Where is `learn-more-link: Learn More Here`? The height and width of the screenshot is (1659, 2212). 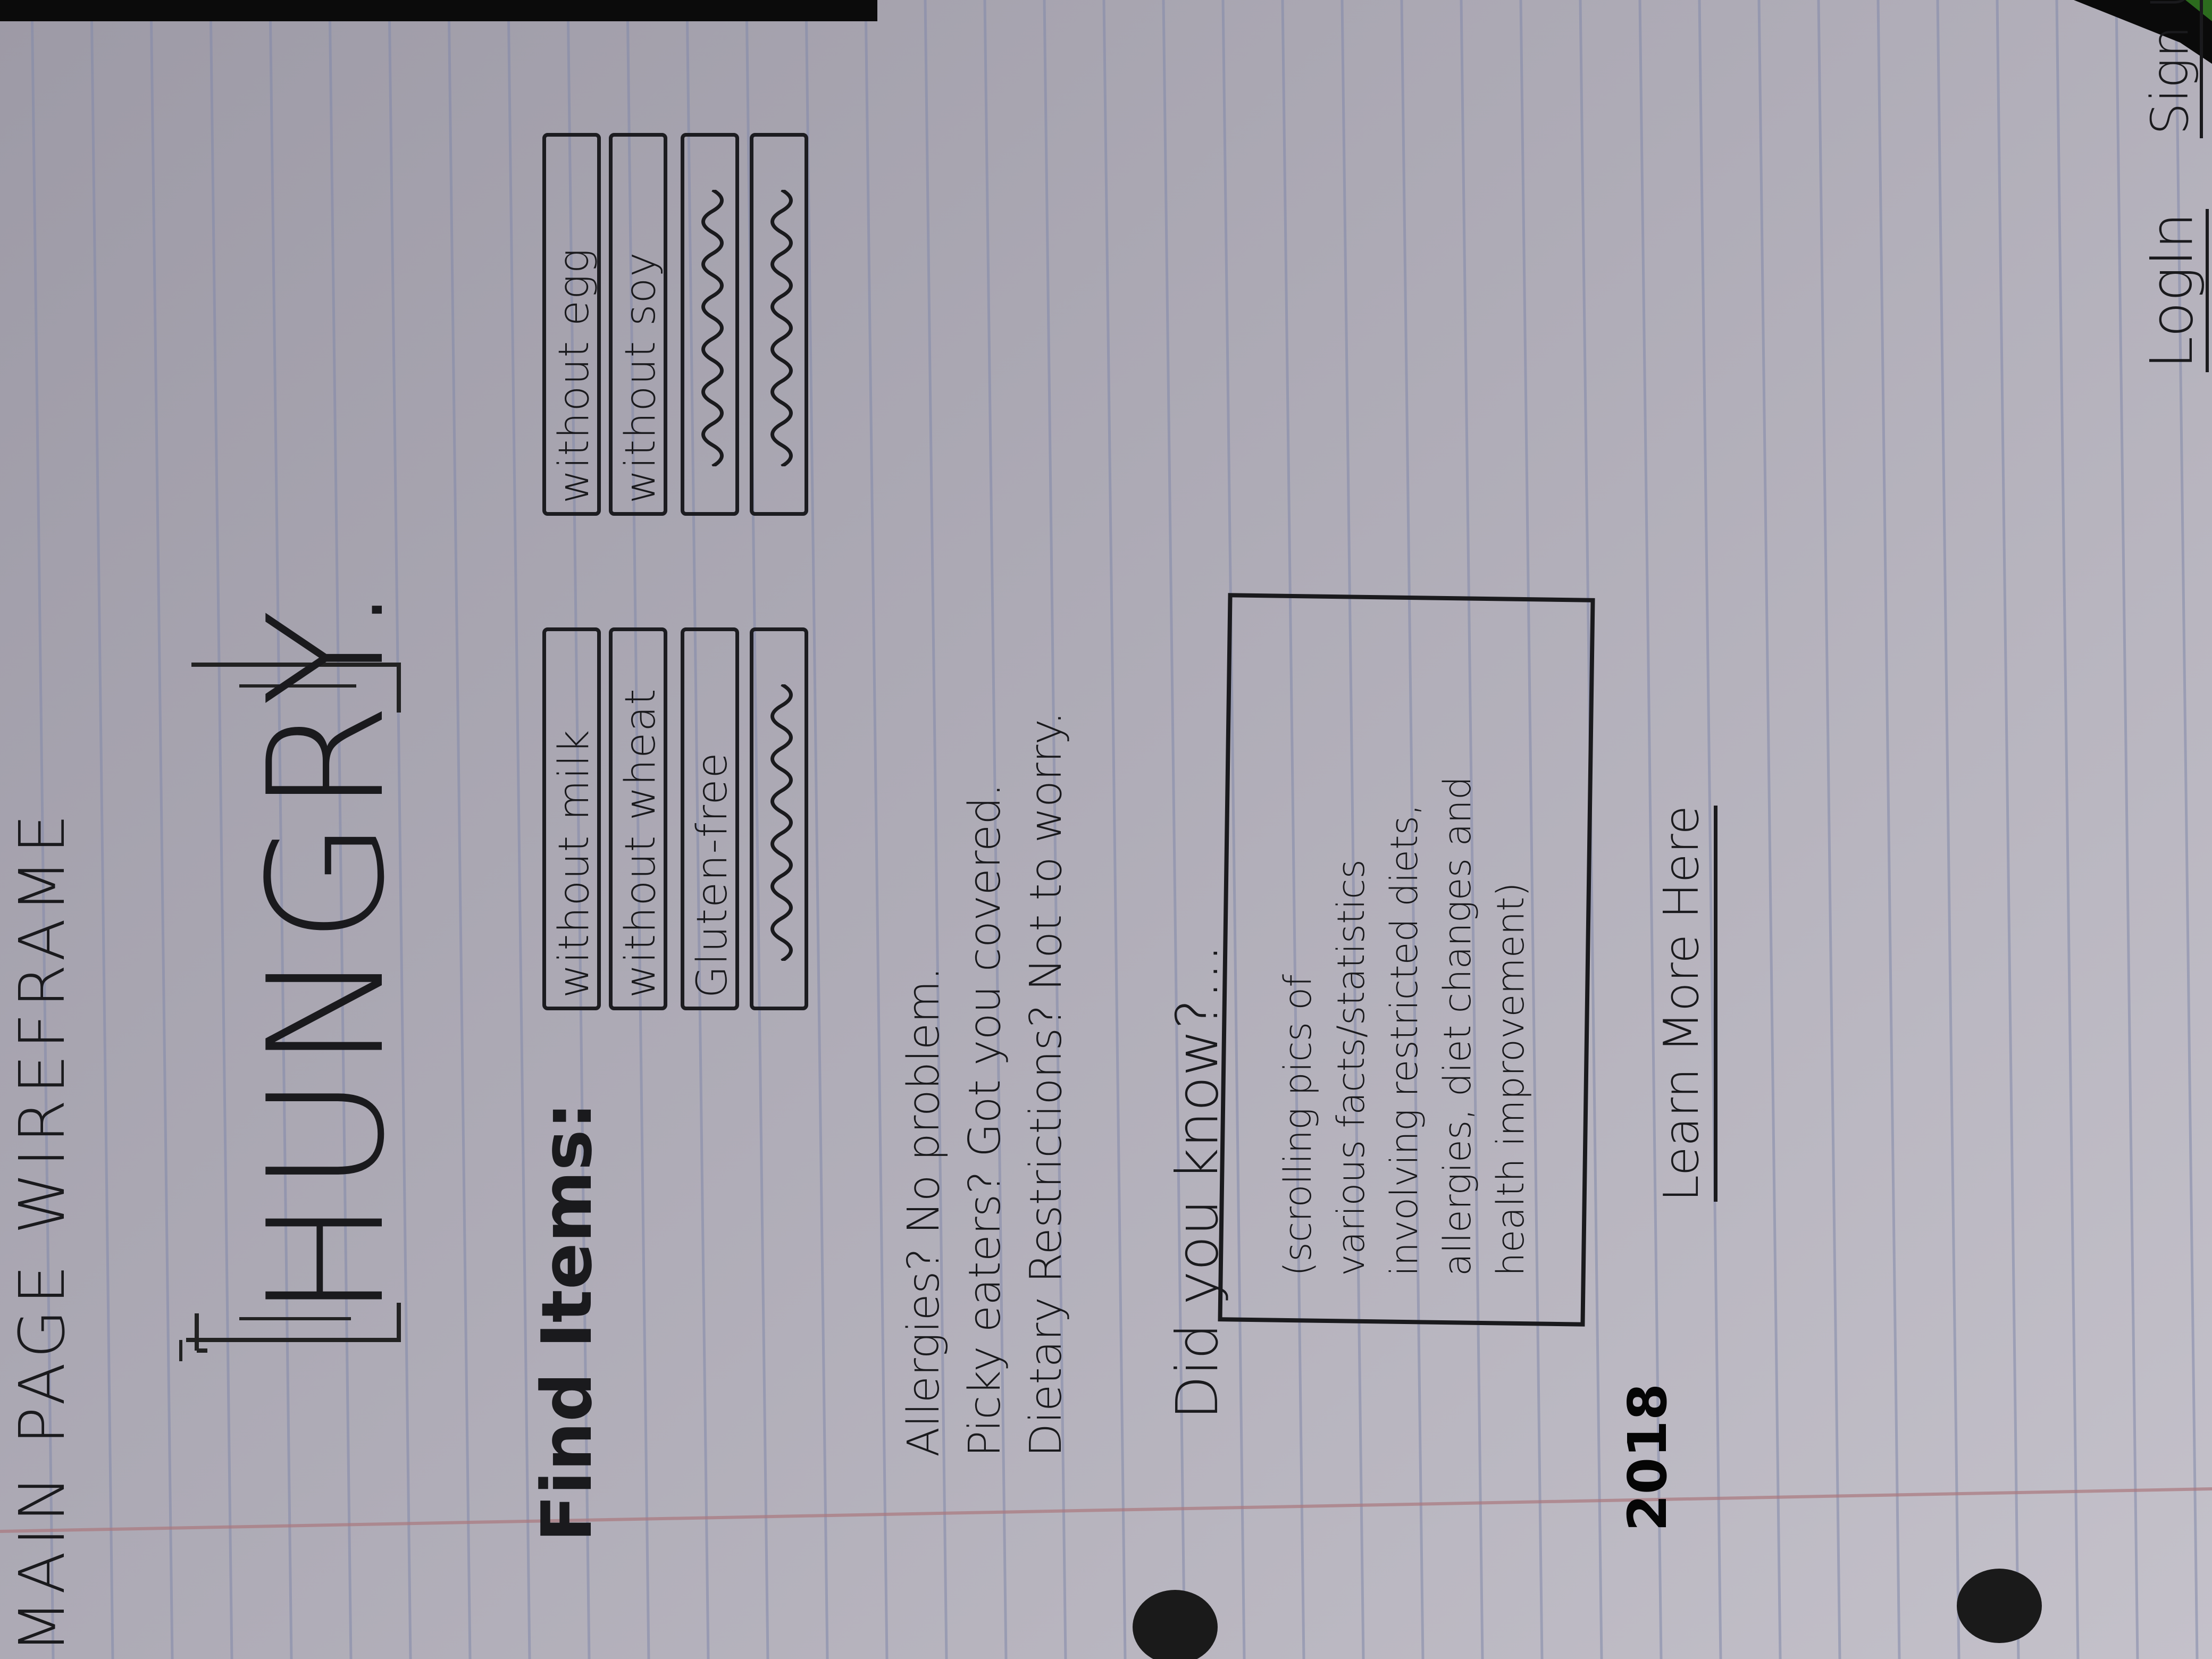
learn-more-link: Learn More Here is located at coordinates (1685, 1003).